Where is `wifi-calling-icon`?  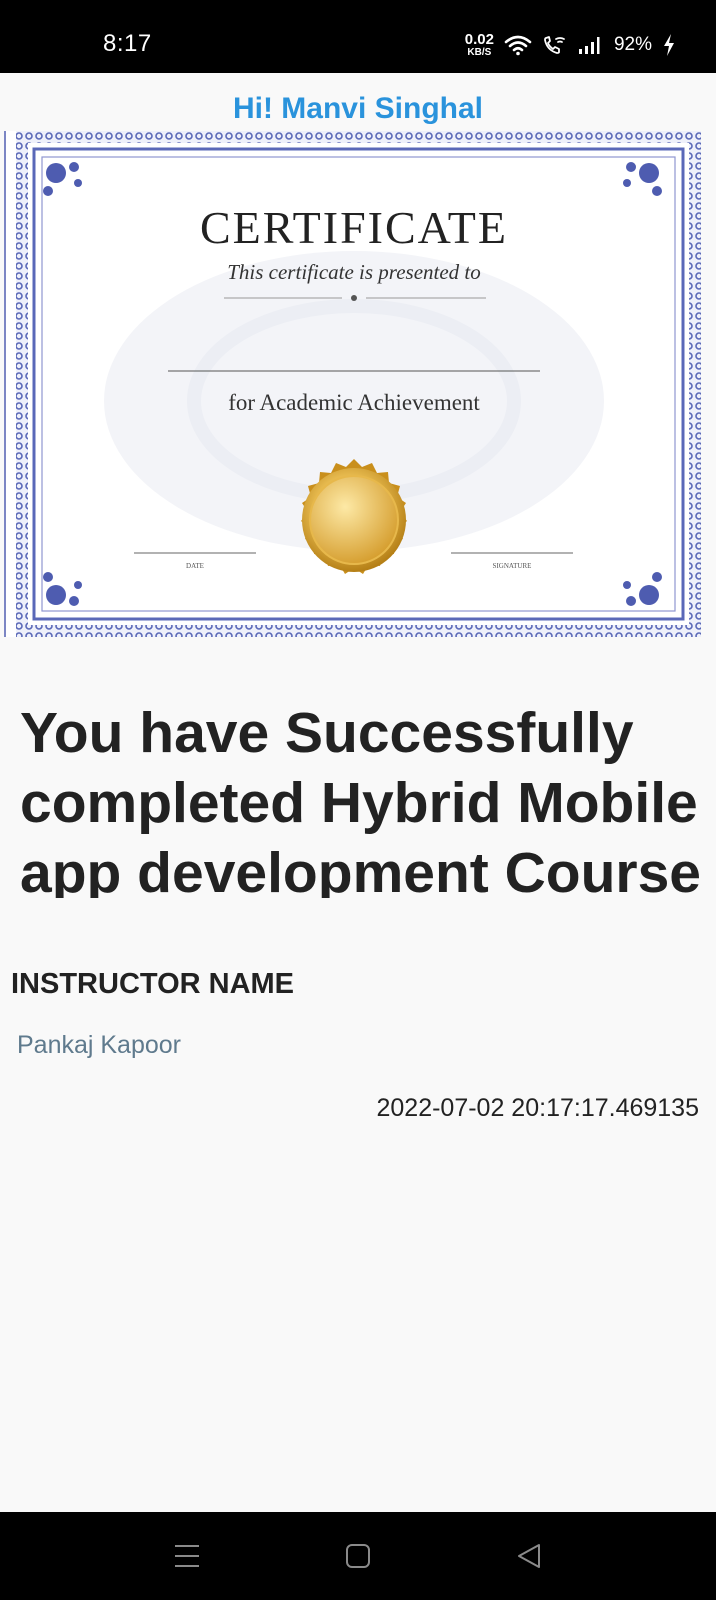
wifi-calling-icon is located at coordinates (554, 45).